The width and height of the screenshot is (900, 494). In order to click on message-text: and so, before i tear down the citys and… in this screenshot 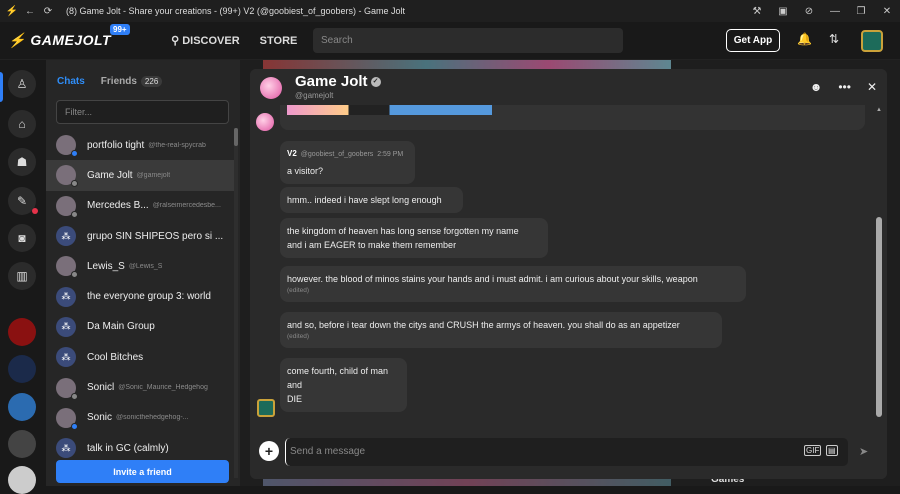, I will do `click(483, 325)`.